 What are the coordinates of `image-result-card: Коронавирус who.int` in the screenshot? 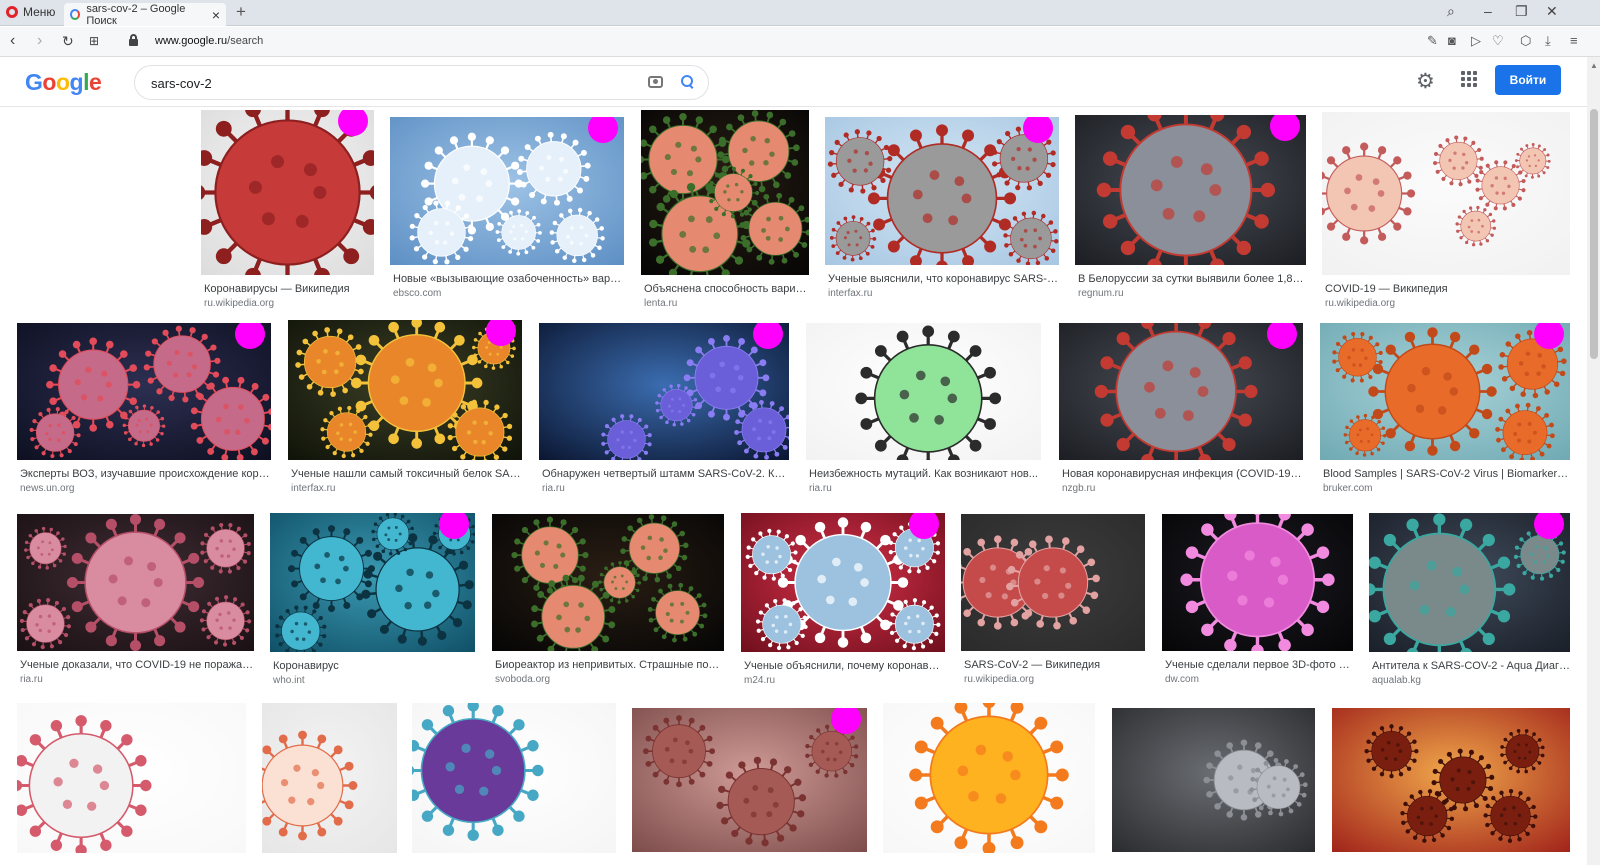 It's located at (372, 599).